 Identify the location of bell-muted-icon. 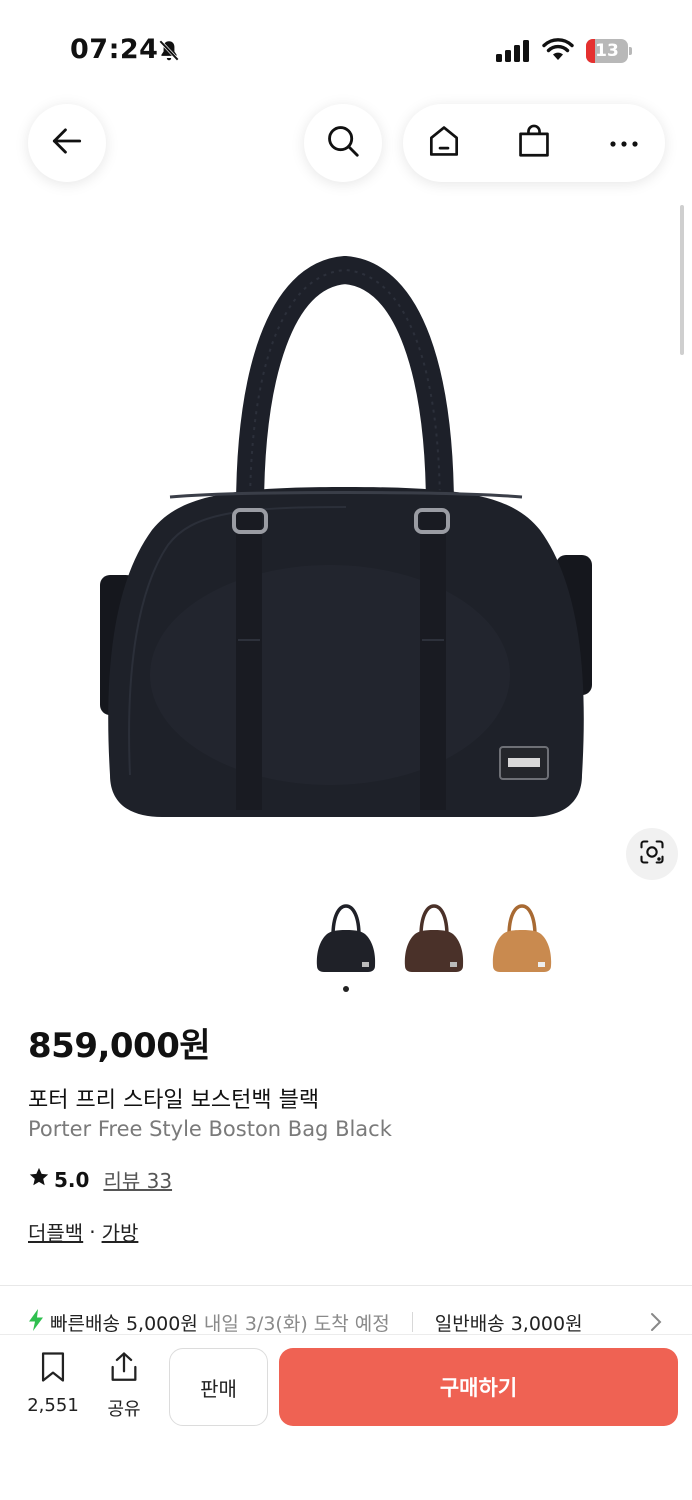
(169, 53).